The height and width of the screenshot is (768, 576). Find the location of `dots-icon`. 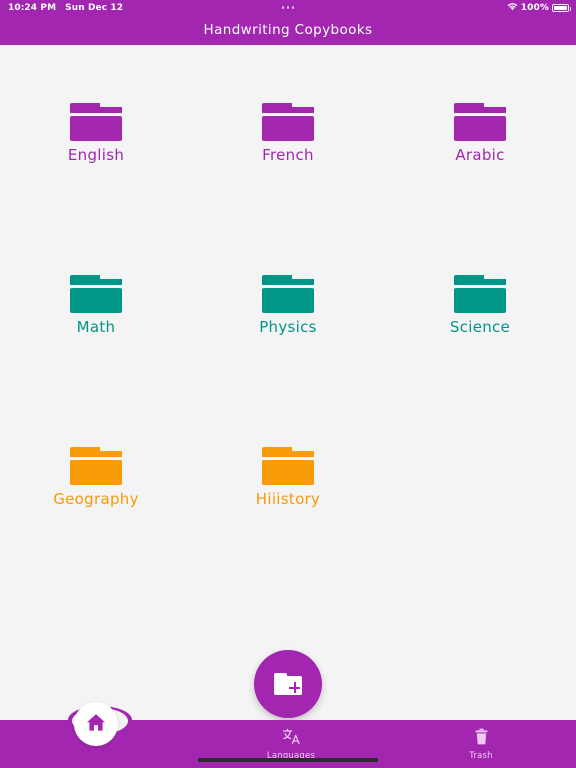

dots-icon is located at coordinates (288, 7).